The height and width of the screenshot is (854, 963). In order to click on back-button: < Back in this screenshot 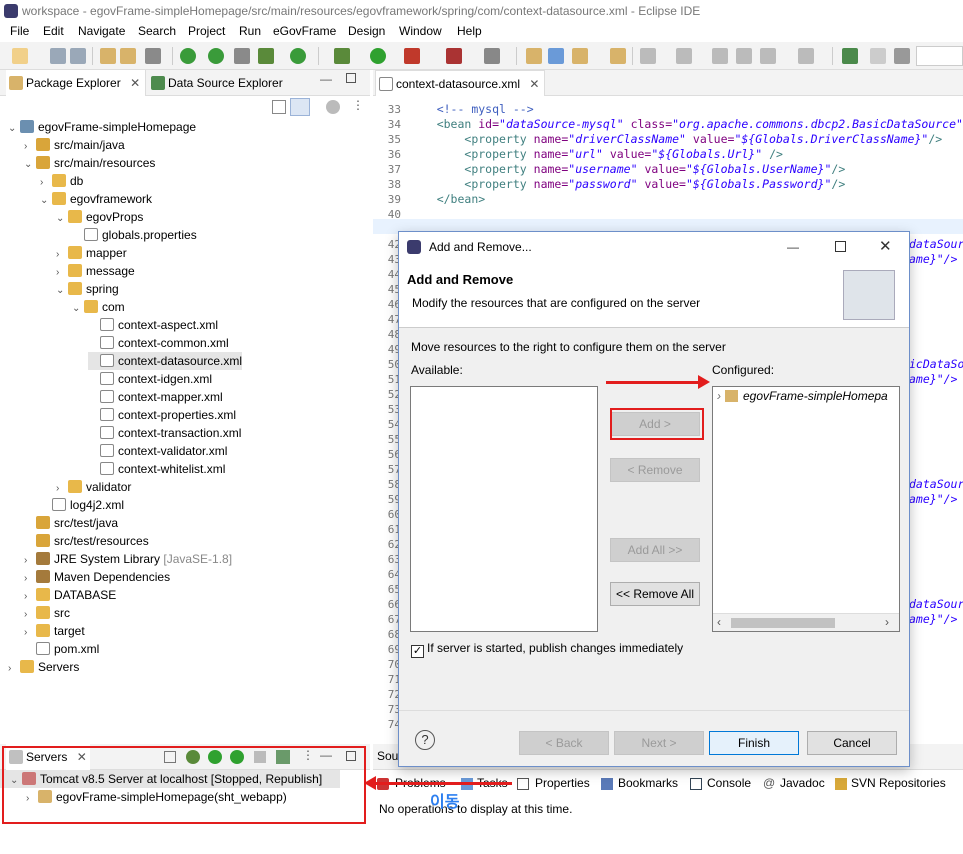, I will do `click(564, 743)`.